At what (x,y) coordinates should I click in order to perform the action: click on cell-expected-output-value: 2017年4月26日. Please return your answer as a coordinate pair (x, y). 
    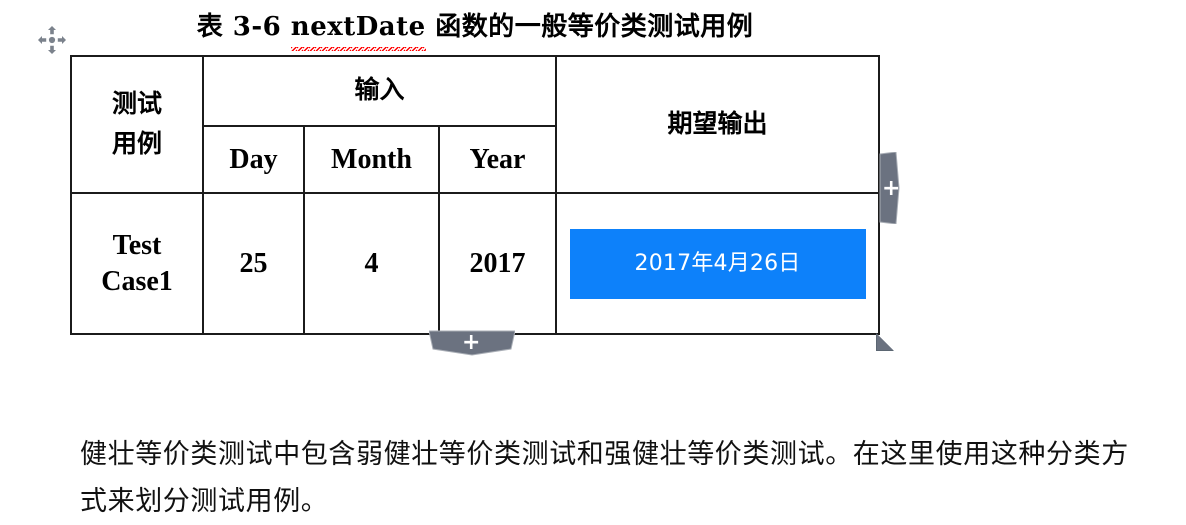
    Looking at the image, I should click on (718, 263).